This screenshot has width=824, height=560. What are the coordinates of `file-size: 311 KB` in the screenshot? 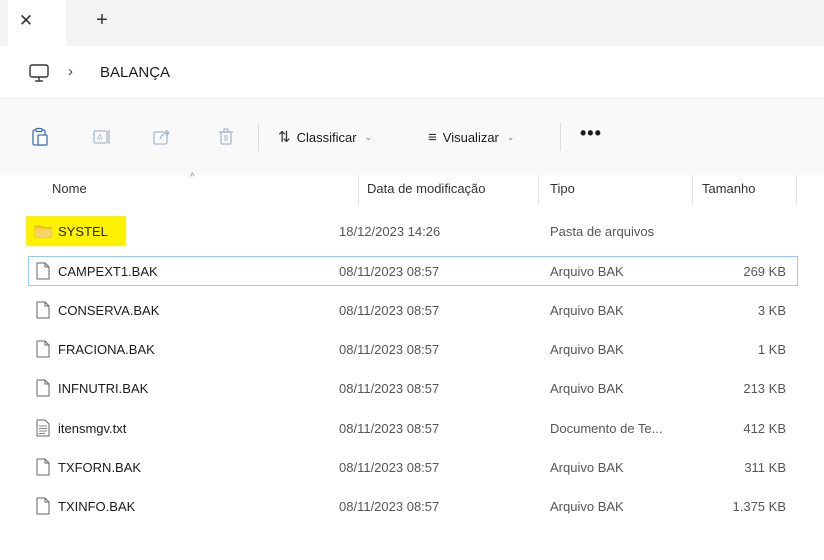 It's located at (765, 467).